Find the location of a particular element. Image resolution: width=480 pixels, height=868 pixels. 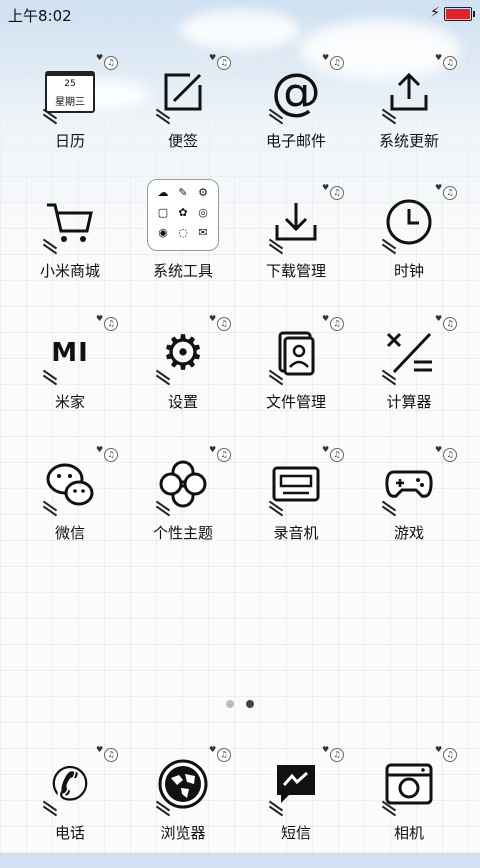

app-clock: ♥ ♫ 时钟 is located at coordinates (409, 244).